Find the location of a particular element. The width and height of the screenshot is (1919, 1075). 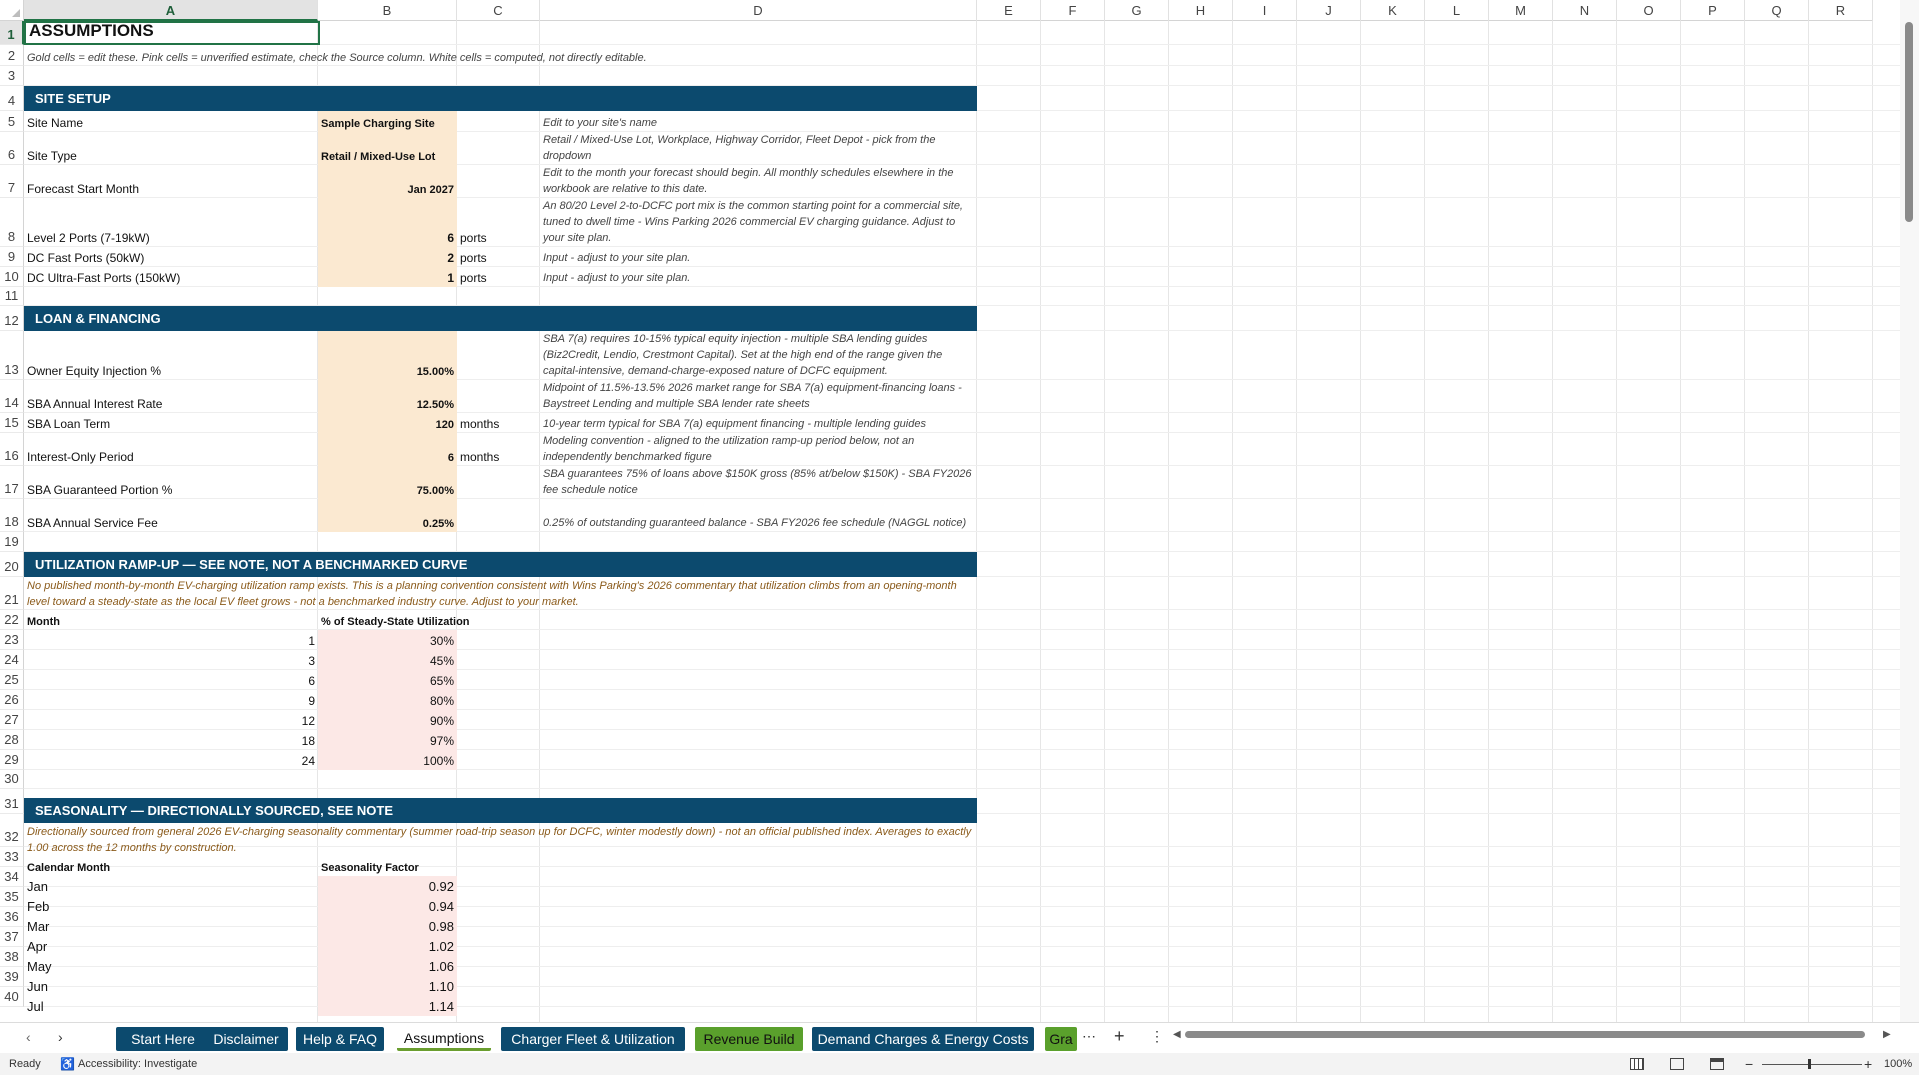

ramp-month-cell: 6 is located at coordinates (171, 680).